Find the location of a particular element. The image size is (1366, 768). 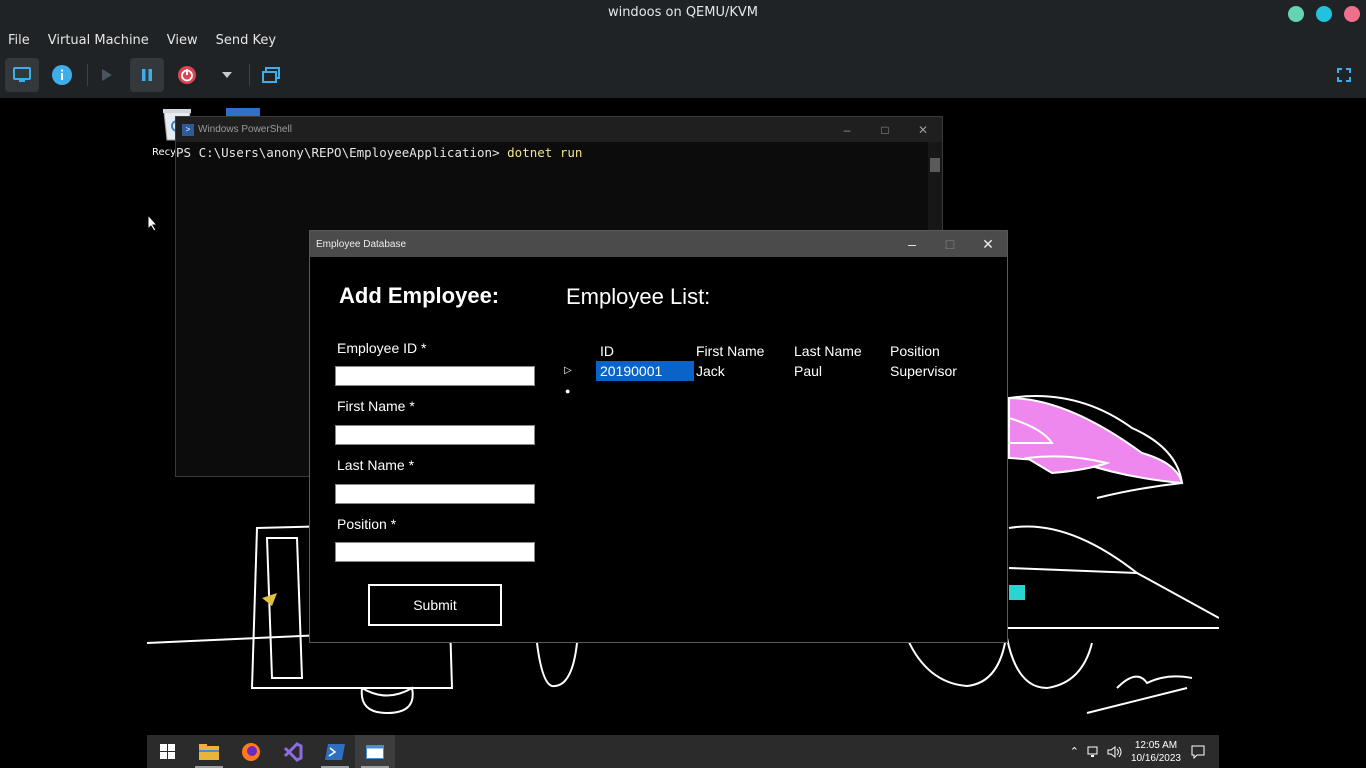

menu-send-key: Send Key is located at coordinates (246, 40).